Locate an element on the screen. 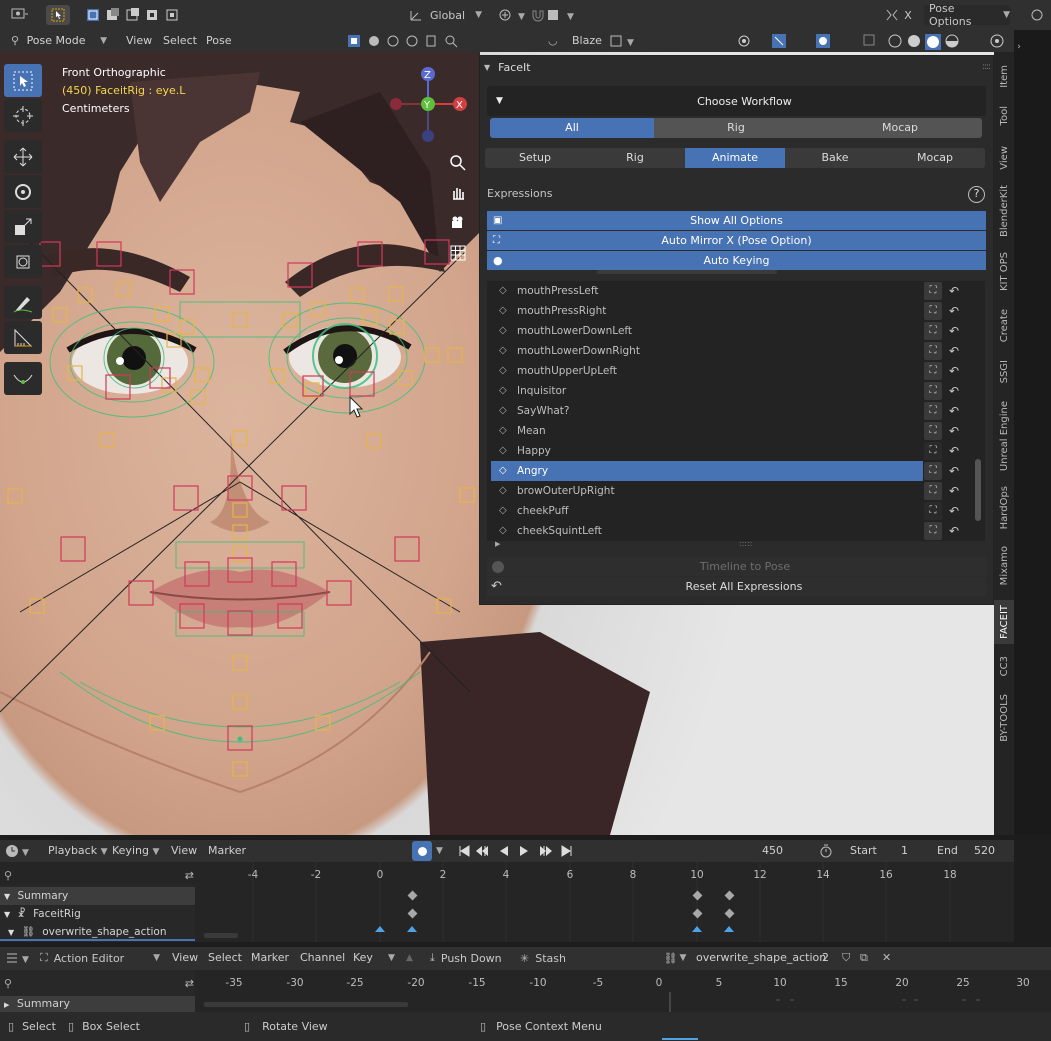 Image resolution: width=1051 pixels, height=1041 pixels. list-item: ◇ cheekSquintLeft is located at coordinates (707, 531).